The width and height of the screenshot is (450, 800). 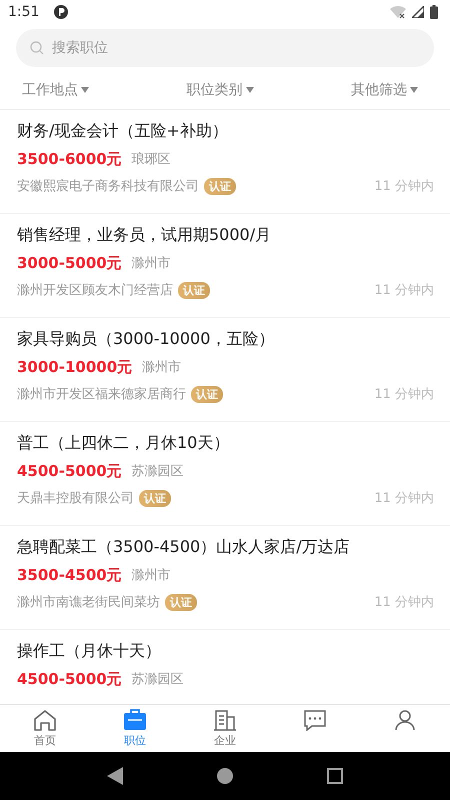 I want to click on job-location: 琅琊区, so click(x=151, y=159).